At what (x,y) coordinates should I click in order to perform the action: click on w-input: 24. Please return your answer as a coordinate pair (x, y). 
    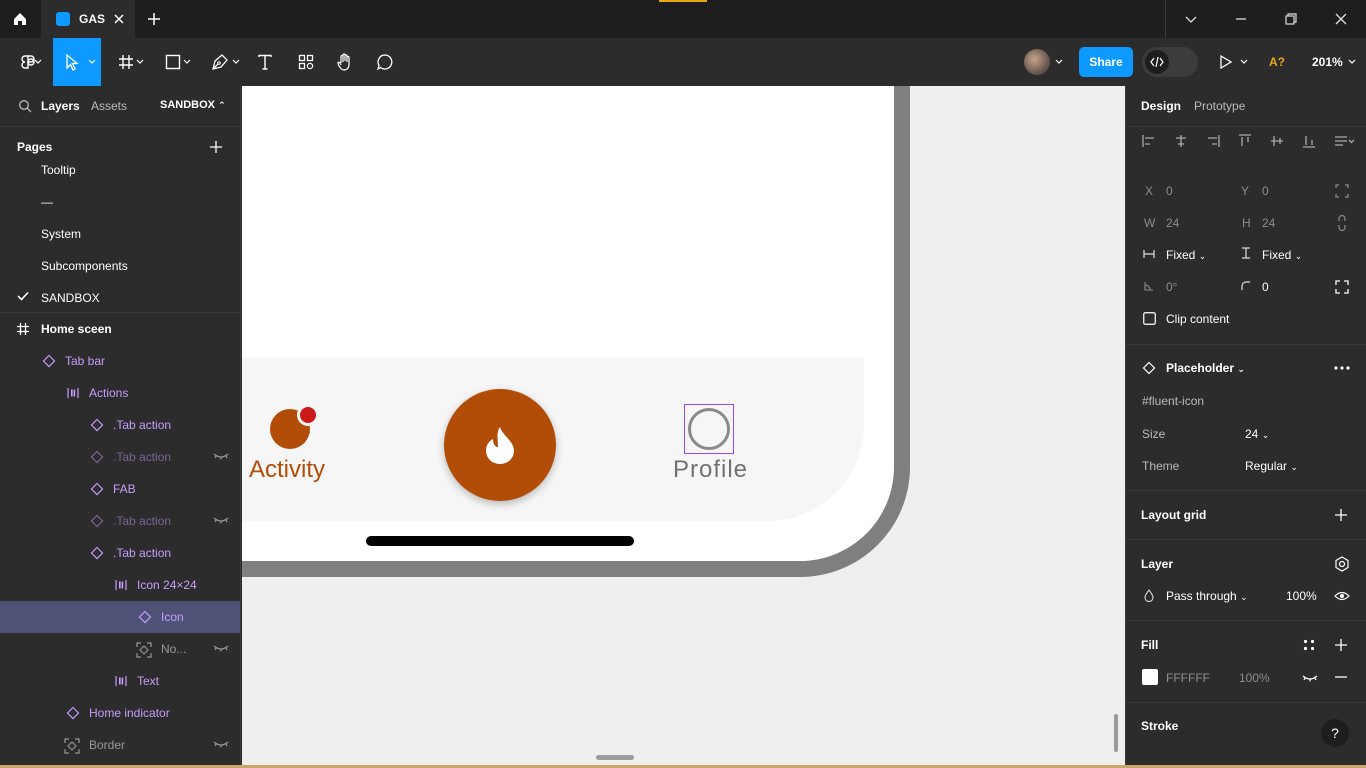
    Looking at the image, I should click on (1172, 223).